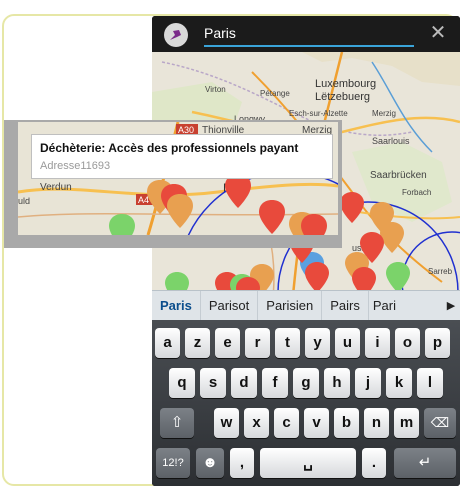 Image resolution: width=465 pixels, height=490 pixels. Describe the element at coordinates (256, 423) in the screenshot. I see `key-x: x` at that location.